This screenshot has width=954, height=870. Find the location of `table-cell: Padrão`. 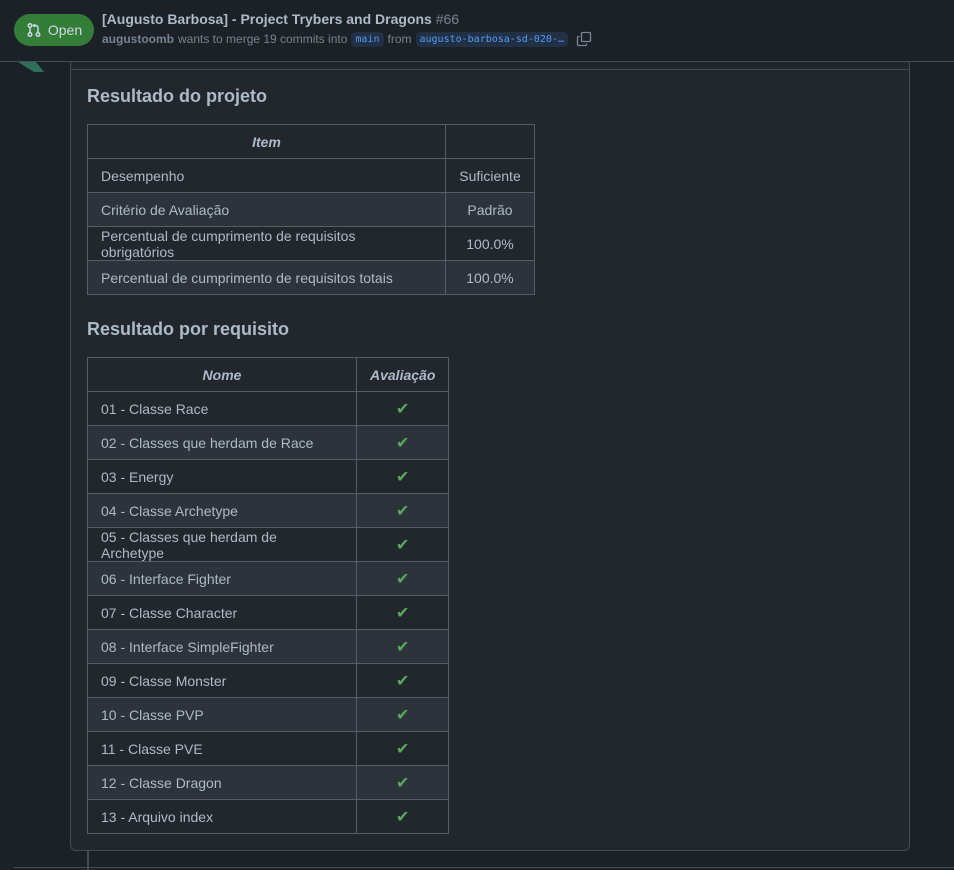

table-cell: Padrão is located at coordinates (490, 209).